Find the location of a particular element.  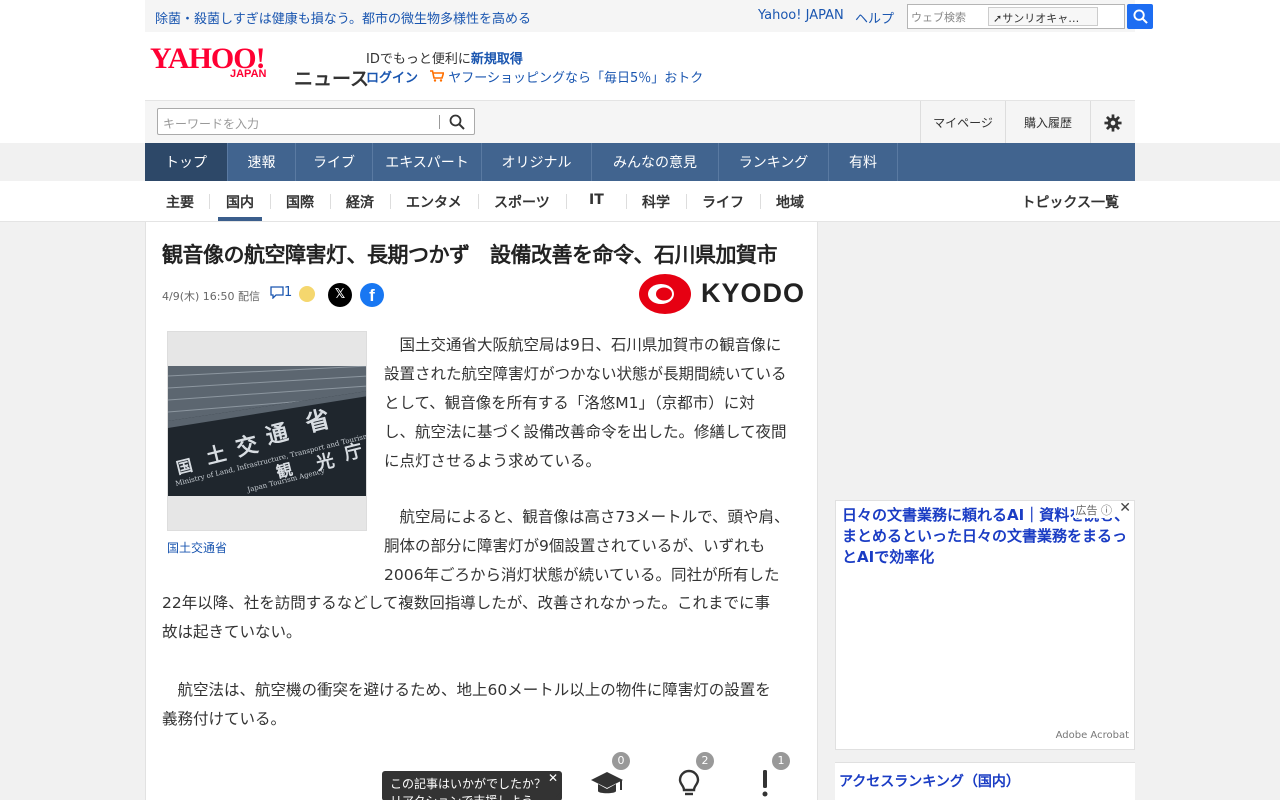

id-prompt: IDでもっと便利に新規取得 is located at coordinates (444, 57).